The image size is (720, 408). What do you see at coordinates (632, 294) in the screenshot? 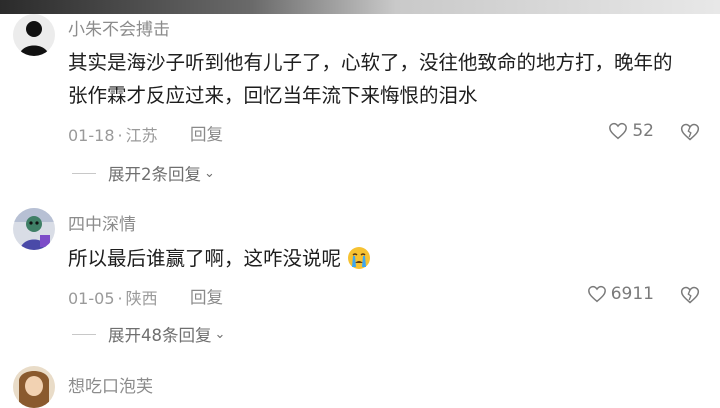
I see `like-count: 6911` at bounding box center [632, 294].